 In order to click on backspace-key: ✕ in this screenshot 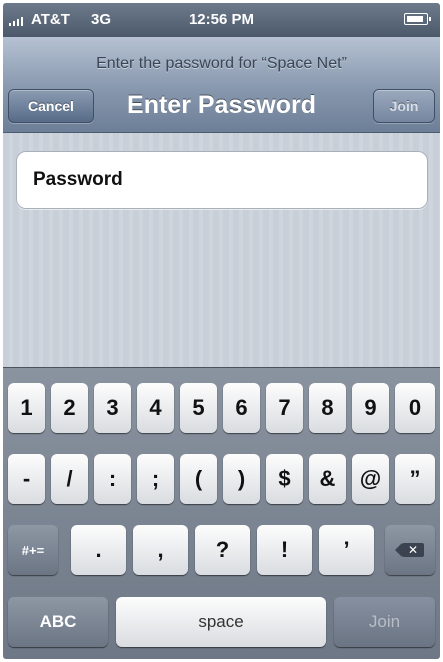, I will do `click(410, 550)`.